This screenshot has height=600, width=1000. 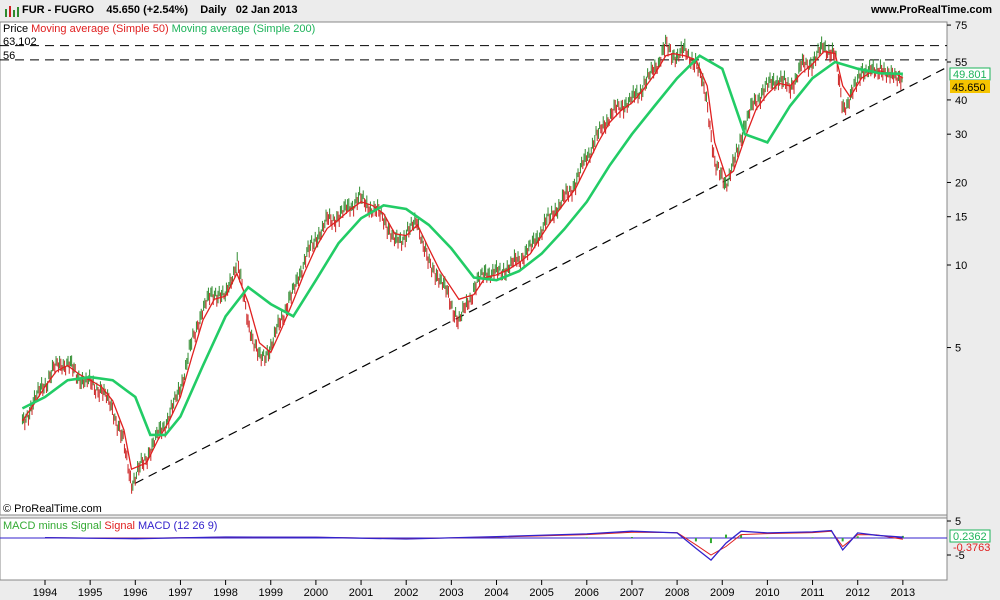 What do you see at coordinates (52, 526) in the screenshot?
I see `macd-legend-hist: MACD minus Signal` at bounding box center [52, 526].